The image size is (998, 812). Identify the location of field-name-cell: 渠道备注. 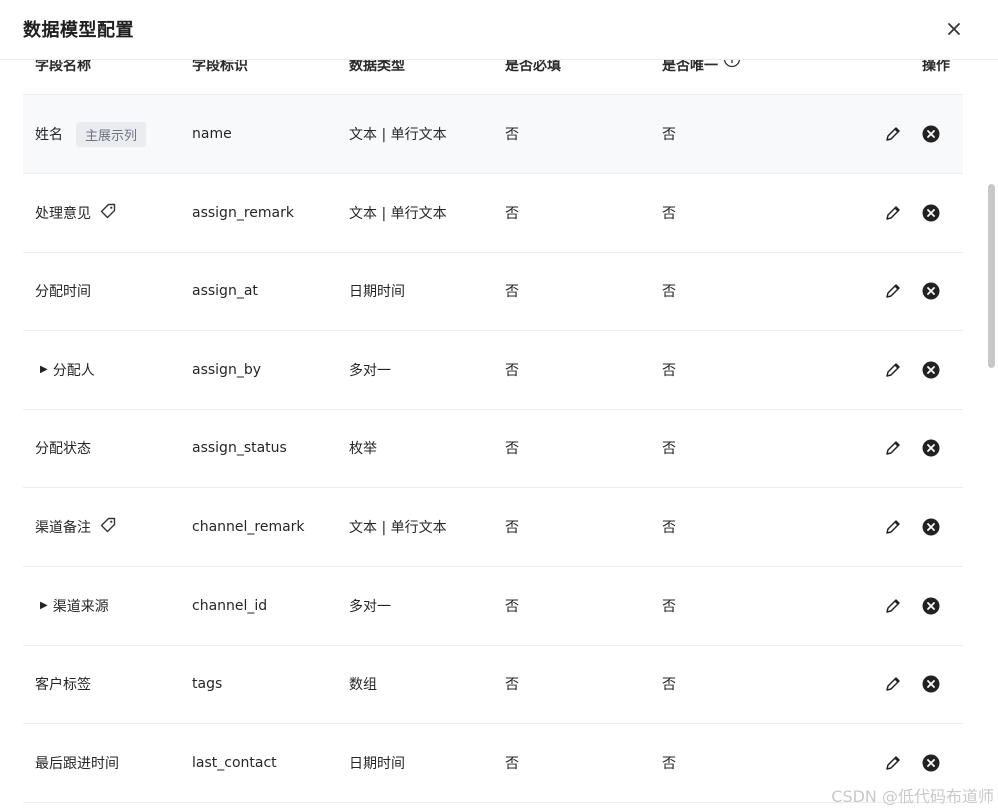
(76, 527).